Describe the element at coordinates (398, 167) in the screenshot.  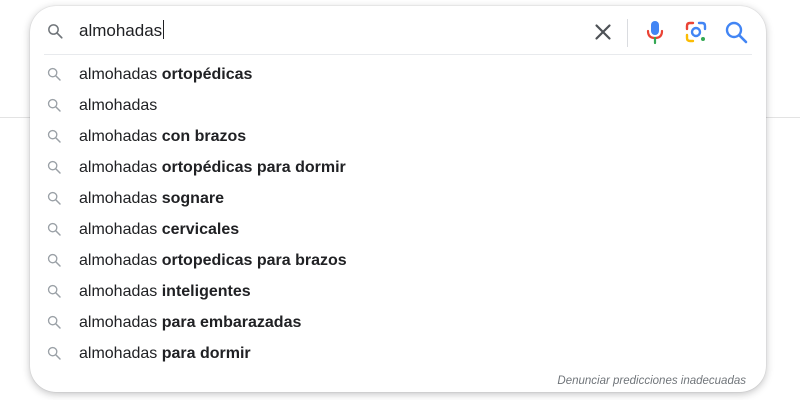
I see `suggestion-item: almohadas ortopédicas para dormir` at that location.